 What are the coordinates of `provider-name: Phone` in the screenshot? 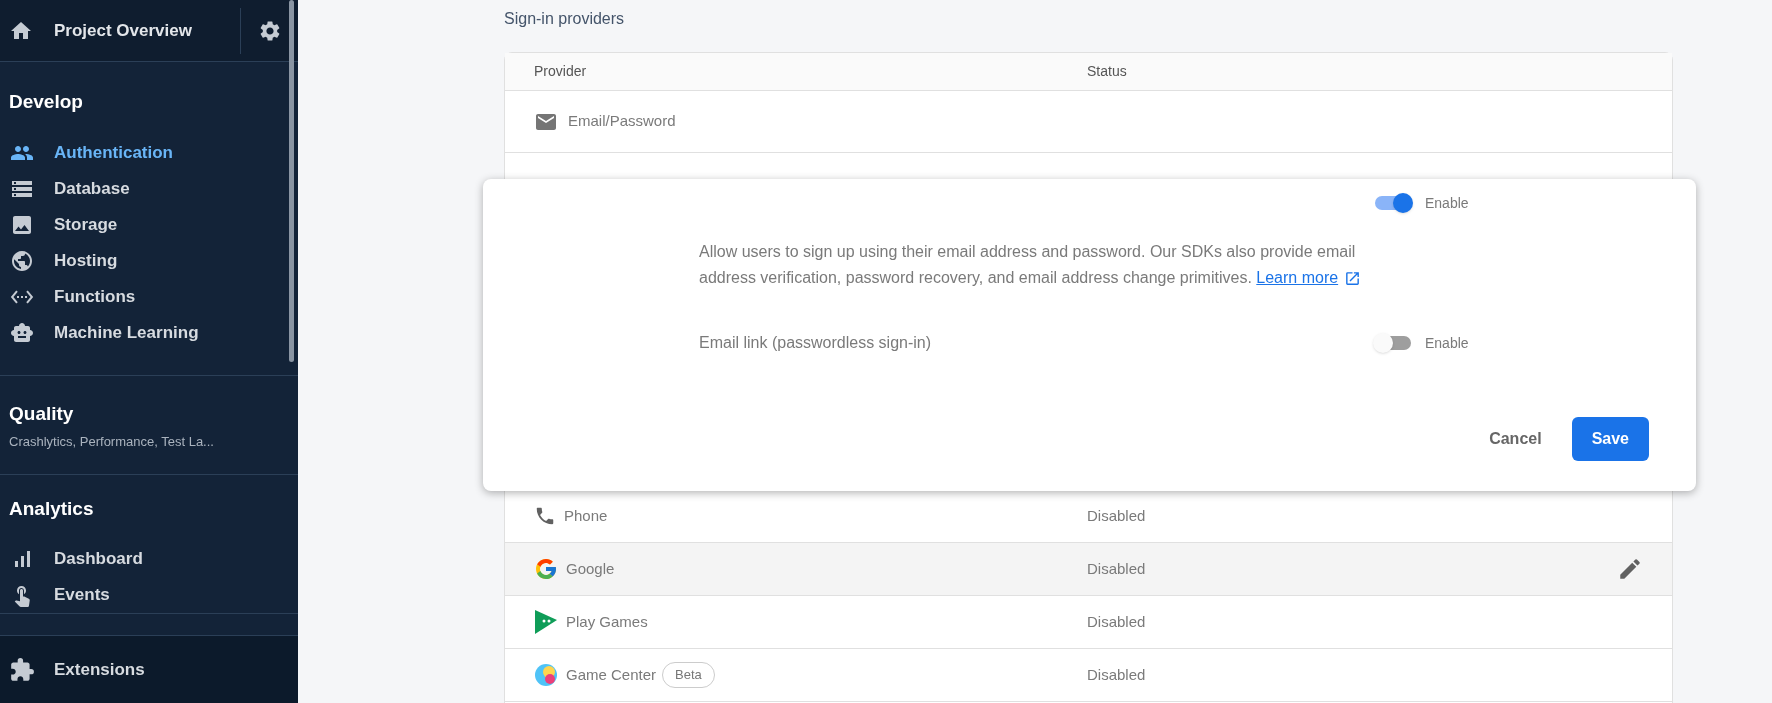 It's located at (586, 515).